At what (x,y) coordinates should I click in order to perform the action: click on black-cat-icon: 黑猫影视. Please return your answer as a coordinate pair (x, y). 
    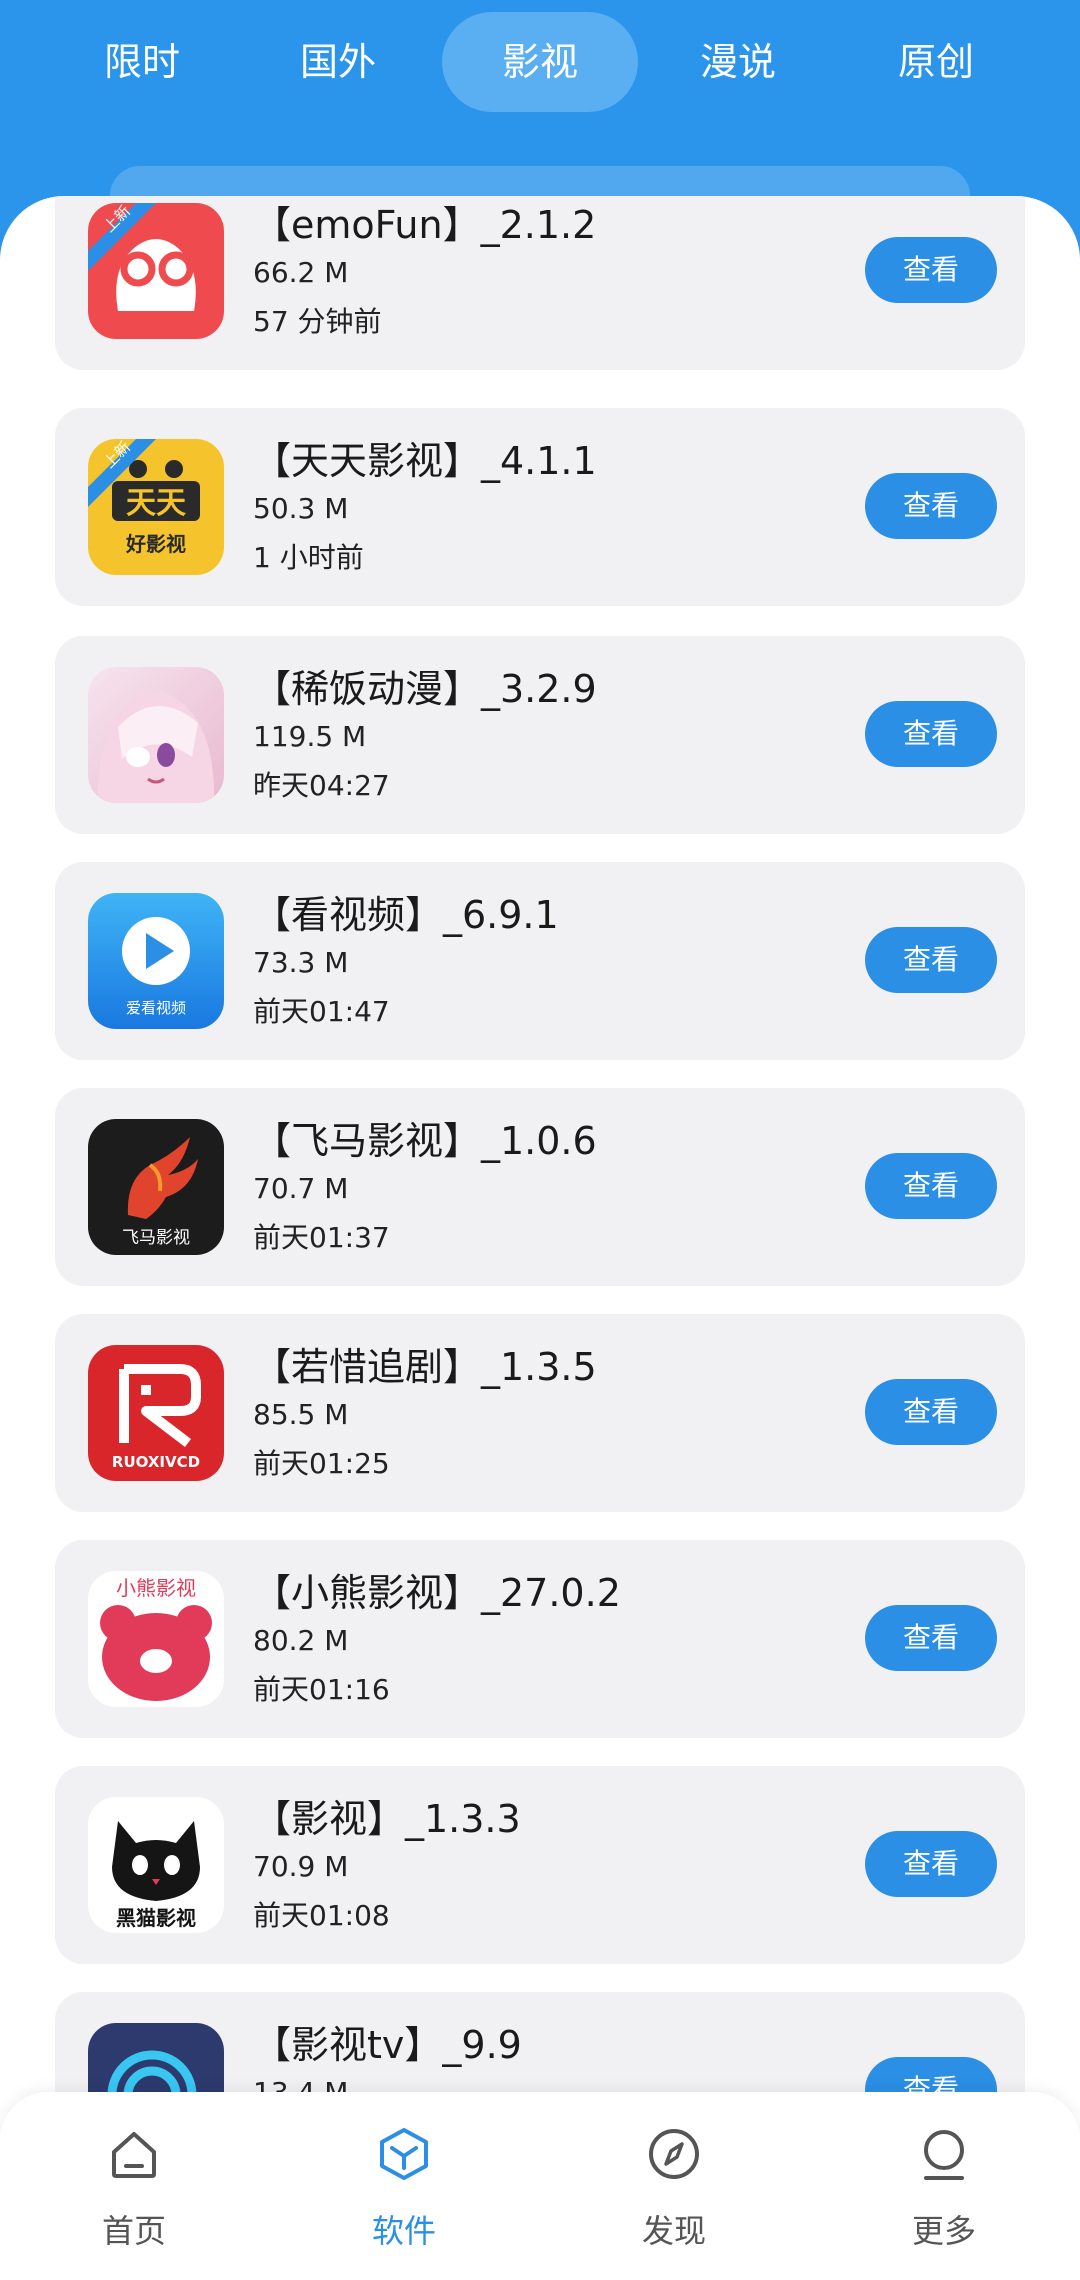
    Looking at the image, I should click on (156, 1865).